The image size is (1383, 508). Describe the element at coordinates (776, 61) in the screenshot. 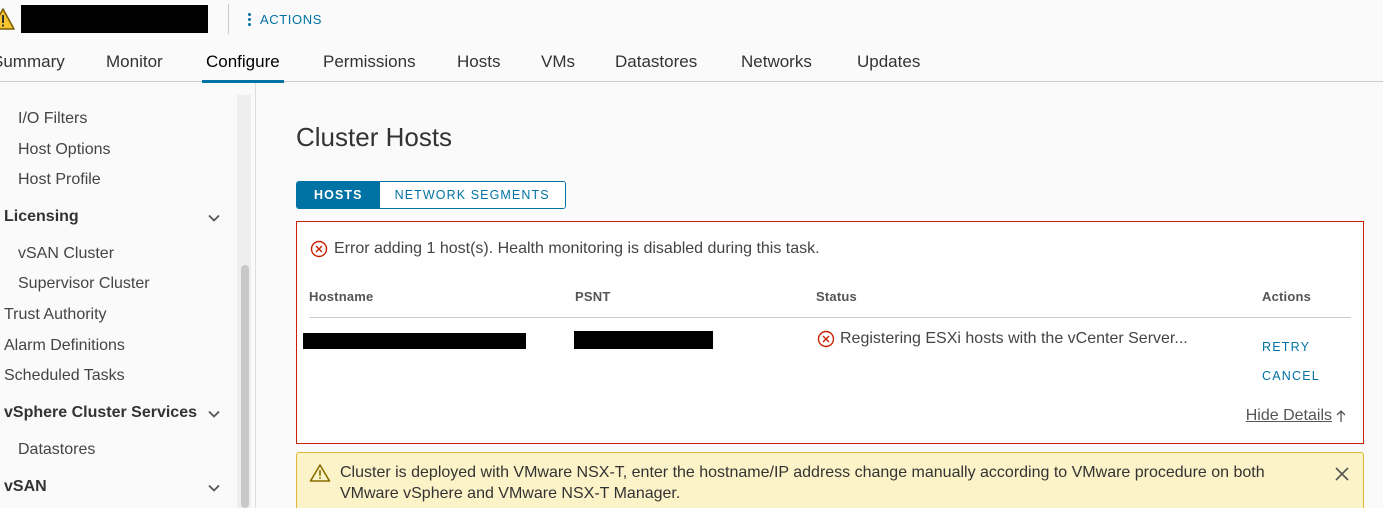

I see `tab-networks: Networks` at that location.